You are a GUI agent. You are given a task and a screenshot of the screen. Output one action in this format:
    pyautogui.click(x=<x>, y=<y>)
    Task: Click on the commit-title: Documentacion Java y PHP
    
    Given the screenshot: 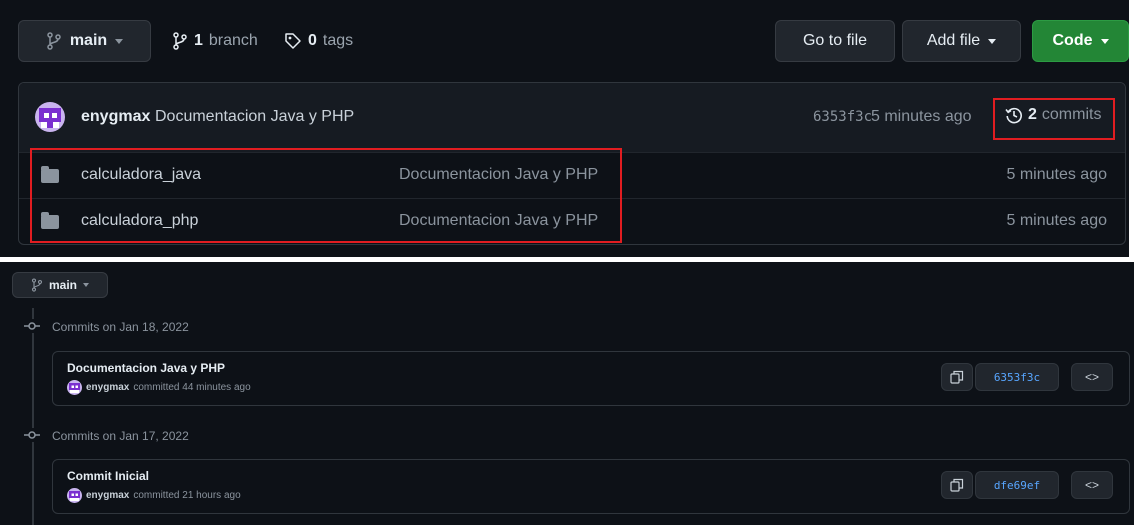 What is the action you would take?
    pyautogui.click(x=146, y=368)
    